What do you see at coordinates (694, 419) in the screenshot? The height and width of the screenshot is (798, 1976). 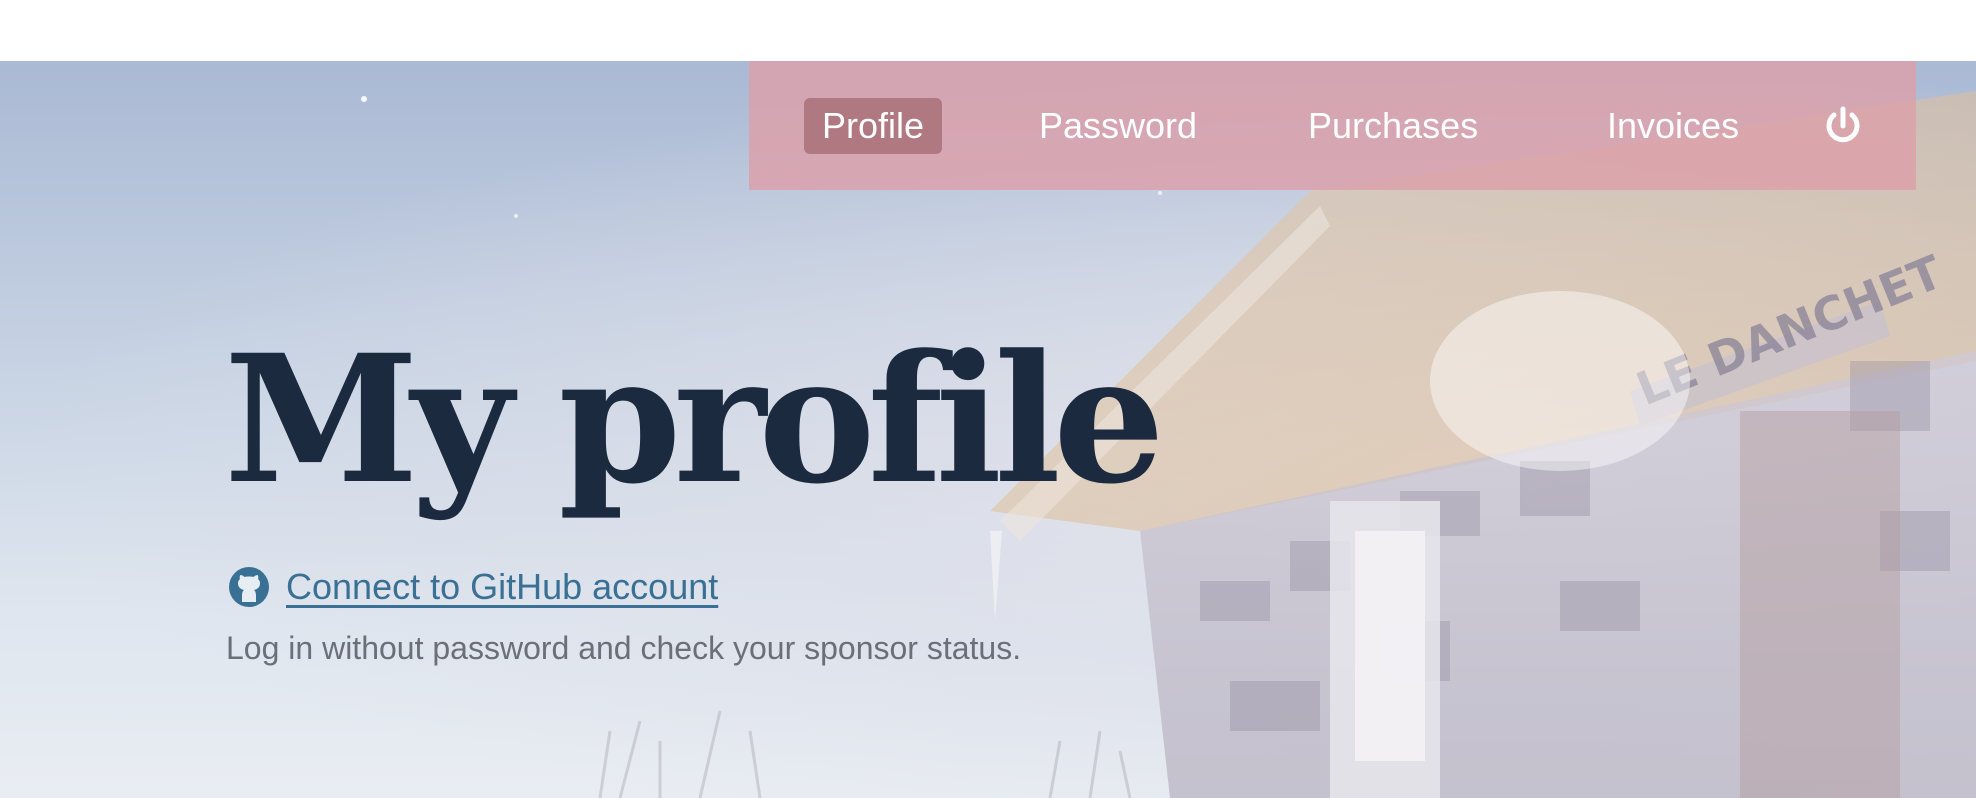 I see `page-title: My profile` at bounding box center [694, 419].